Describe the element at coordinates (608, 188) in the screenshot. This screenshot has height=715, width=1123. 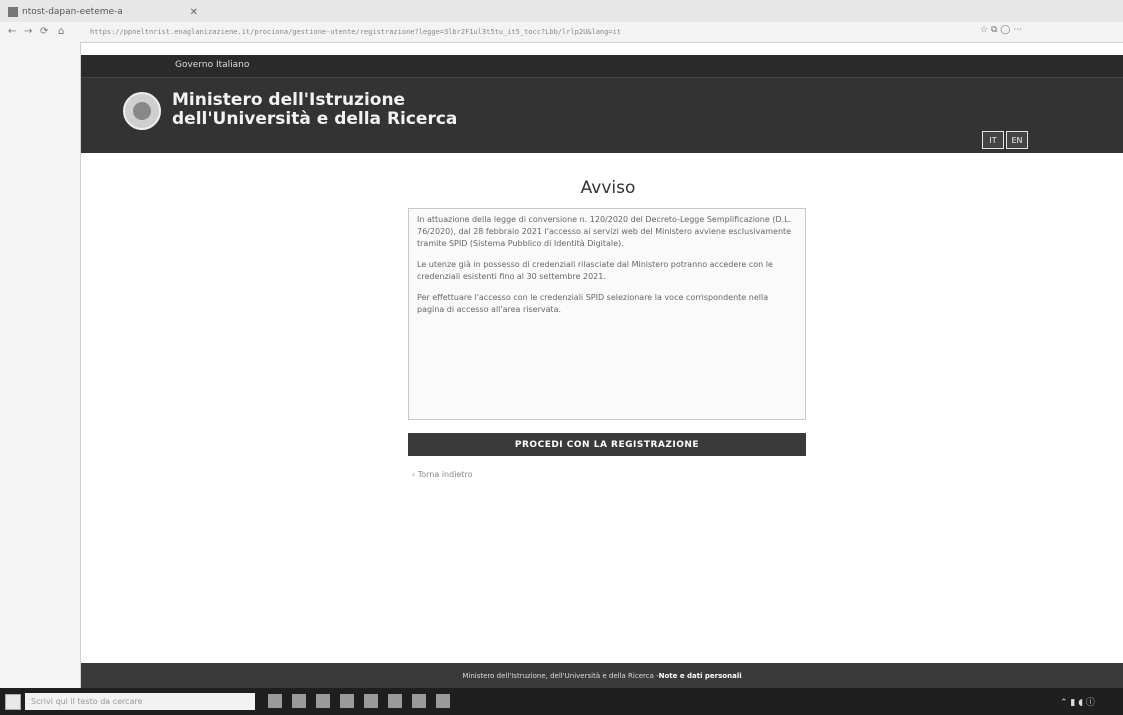
I see `page-title: Avviso` at that location.